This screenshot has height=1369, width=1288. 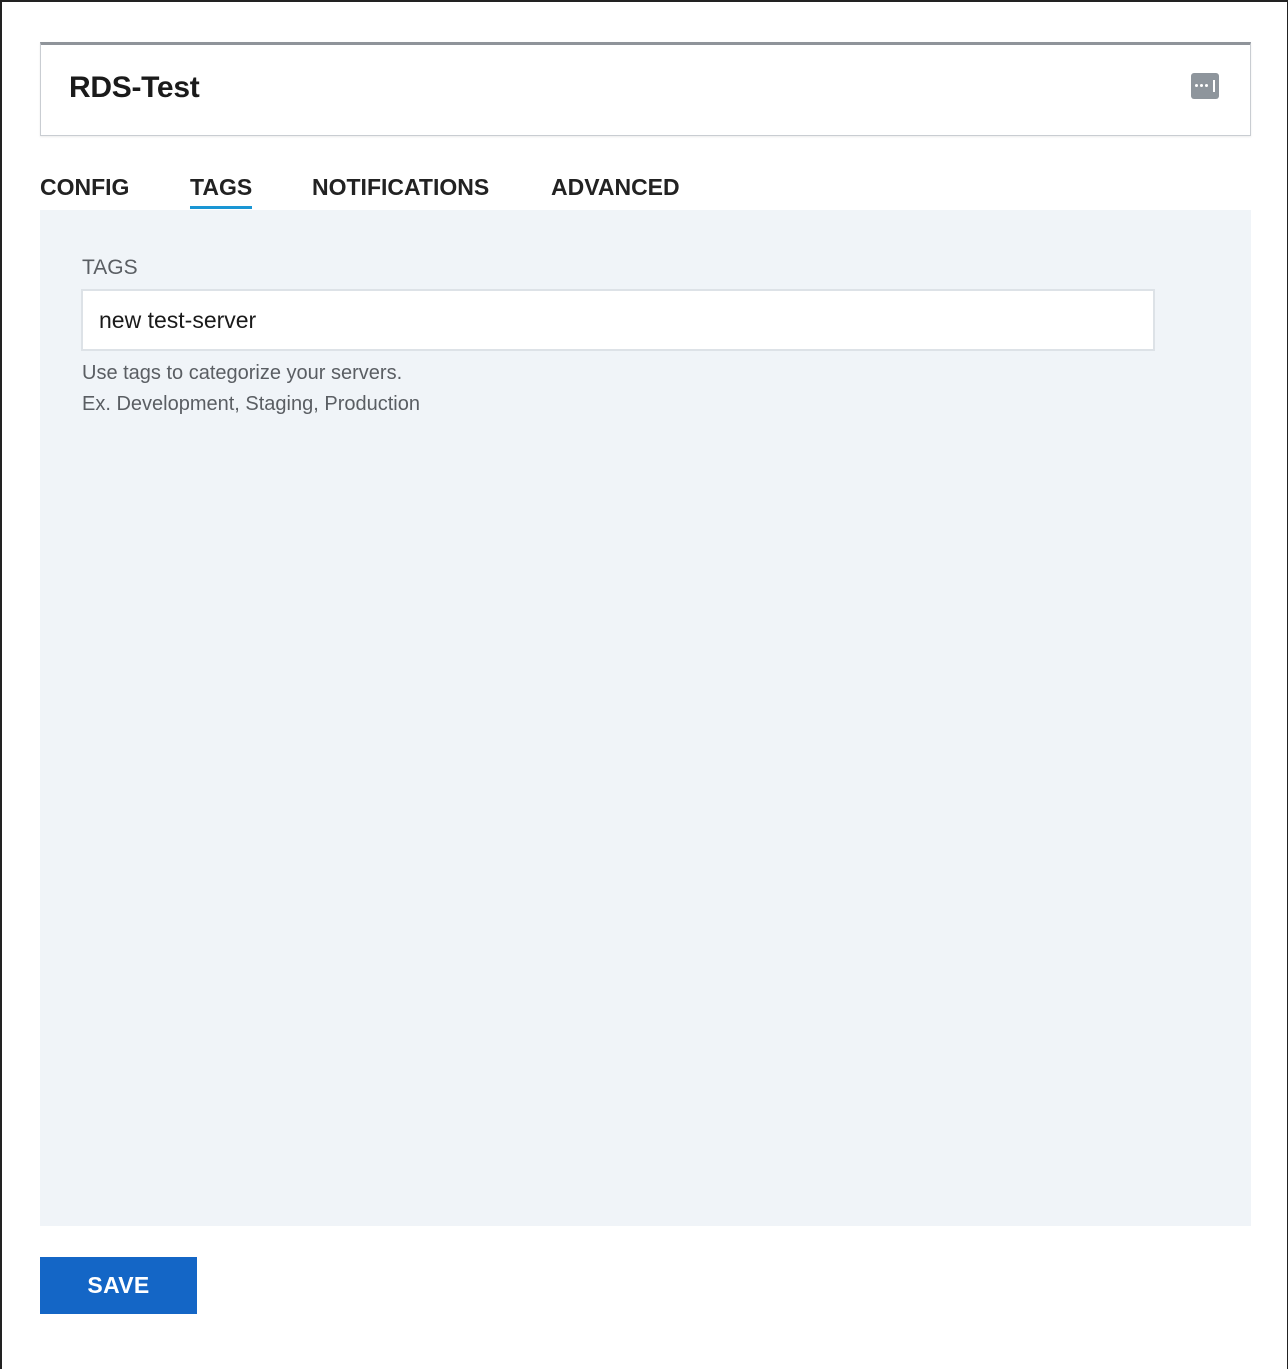 I want to click on tags-help-examples: Ex. Development, Staging, Production, so click(x=251, y=404).